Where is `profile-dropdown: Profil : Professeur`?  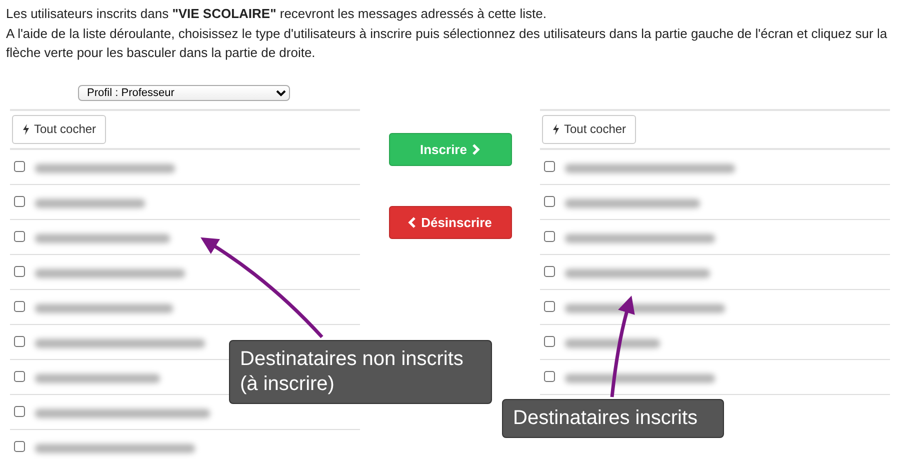 profile-dropdown: Profil : Professeur is located at coordinates (184, 92).